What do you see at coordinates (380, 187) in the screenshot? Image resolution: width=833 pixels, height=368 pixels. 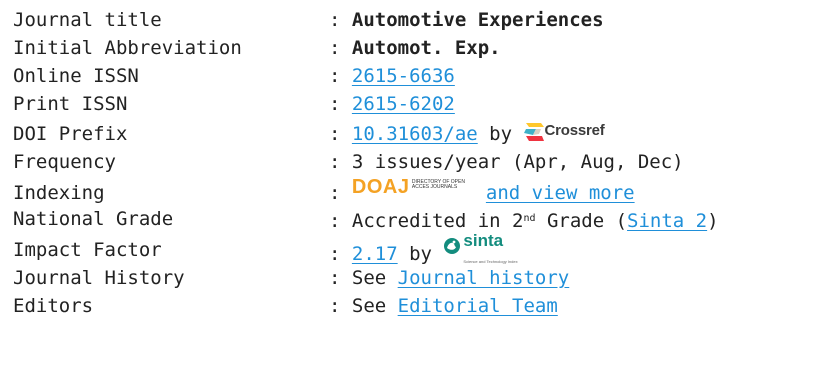 I see `doaj-wordmark: DOAJ` at bounding box center [380, 187].